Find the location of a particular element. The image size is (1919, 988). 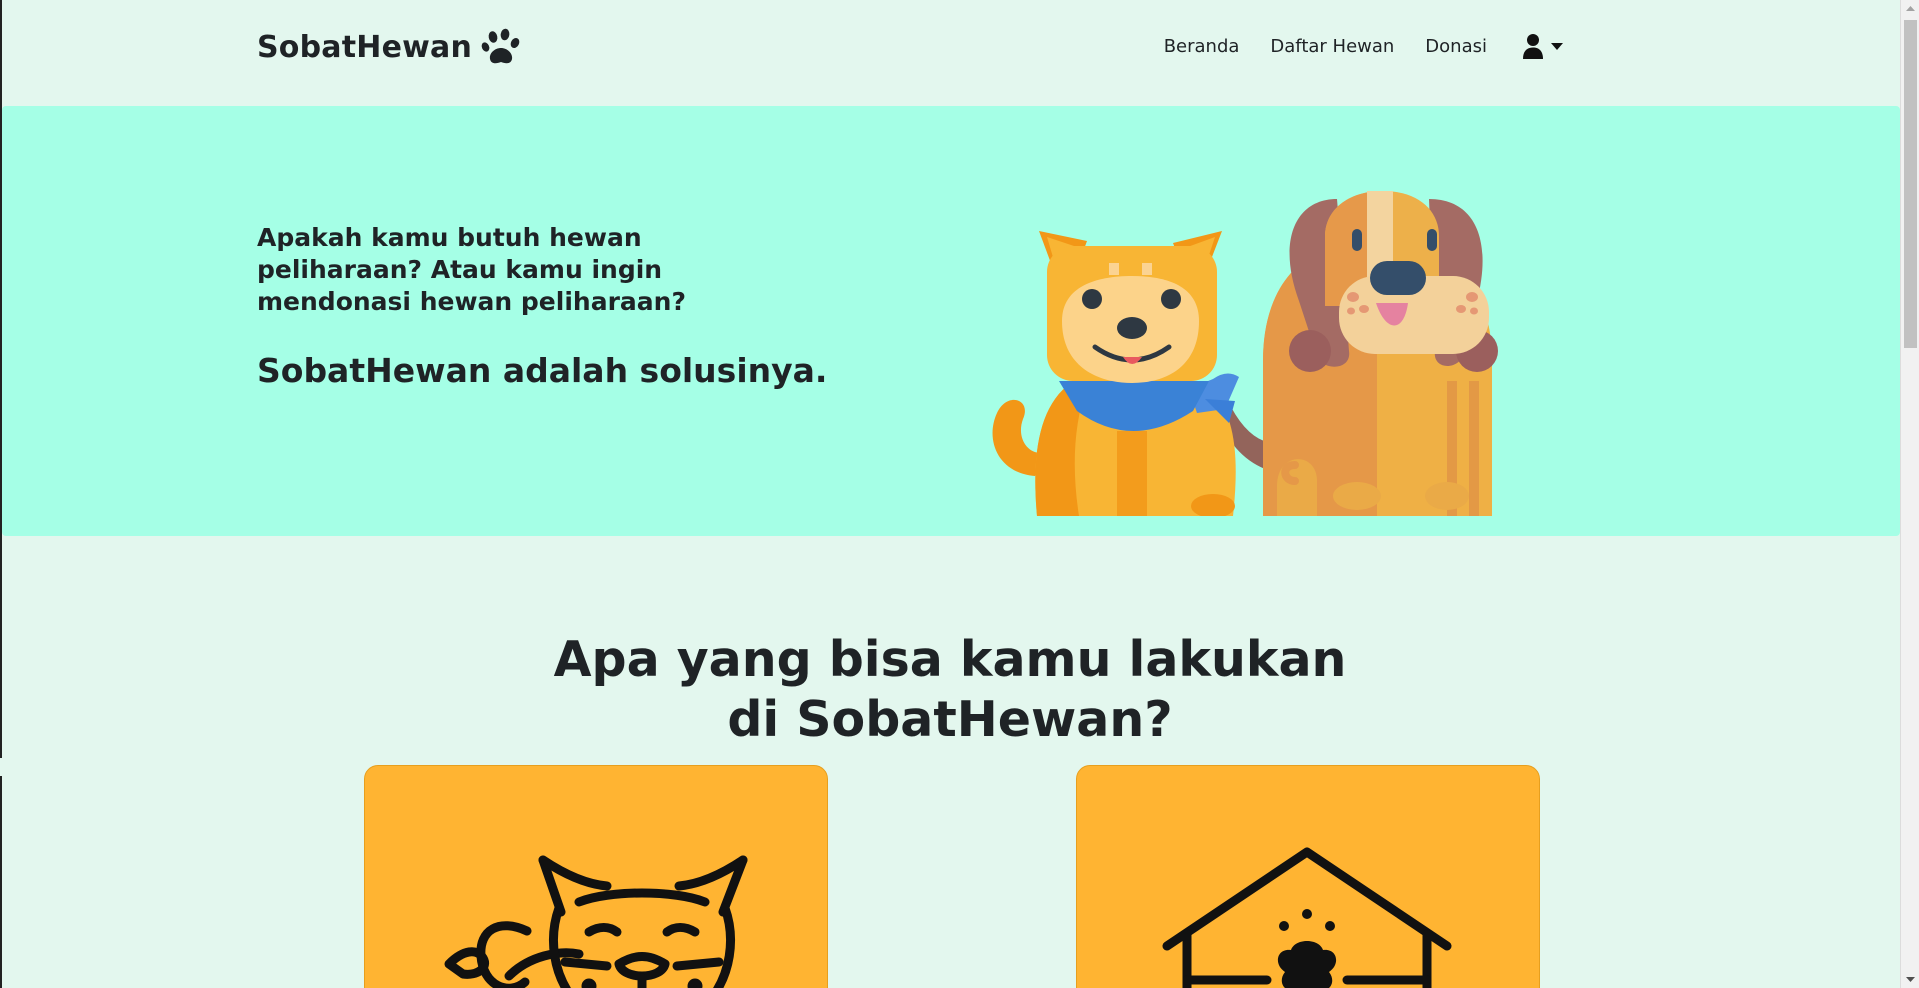

paw-icon is located at coordinates (500, 46).